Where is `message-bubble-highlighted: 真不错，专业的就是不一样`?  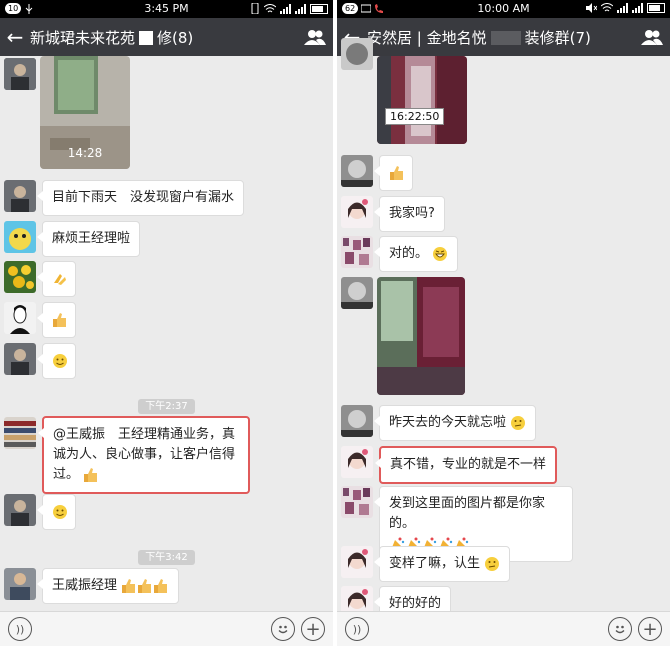
message-bubble-highlighted: 真不错，专业的就是不一样 is located at coordinates (466, 465).